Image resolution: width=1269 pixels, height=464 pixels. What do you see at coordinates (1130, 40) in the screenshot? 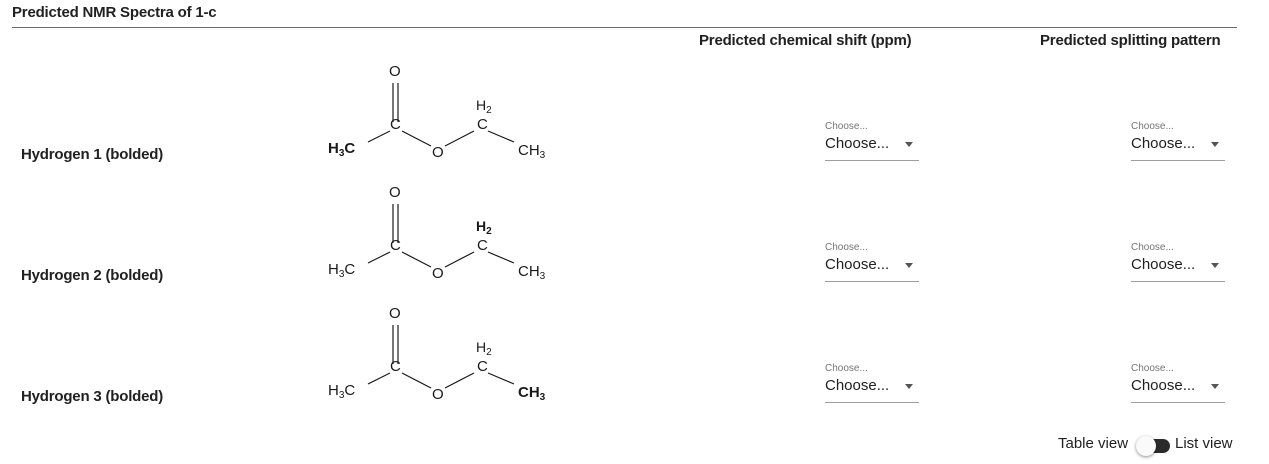
I see `column-header-splitting: Predicted splitting pattern` at bounding box center [1130, 40].